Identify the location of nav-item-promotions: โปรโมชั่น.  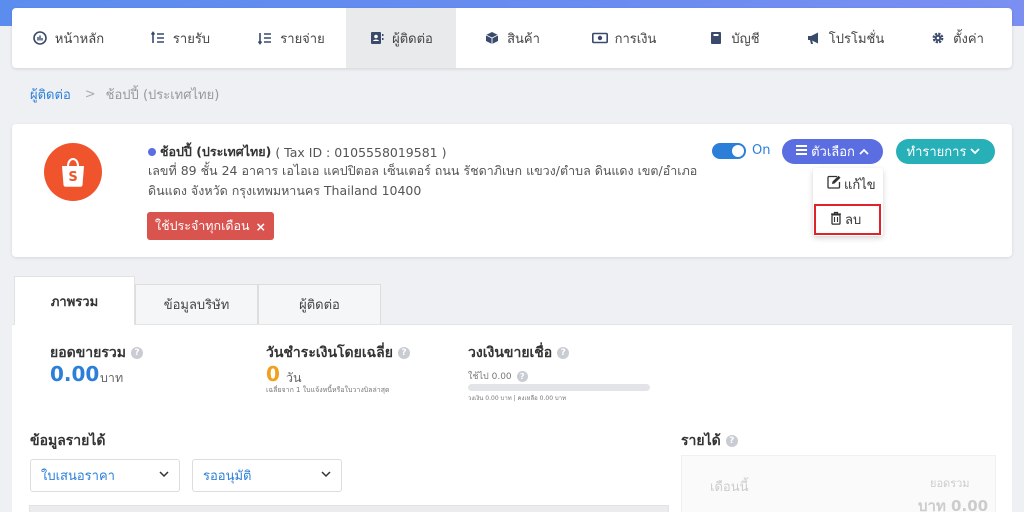
(845, 38).